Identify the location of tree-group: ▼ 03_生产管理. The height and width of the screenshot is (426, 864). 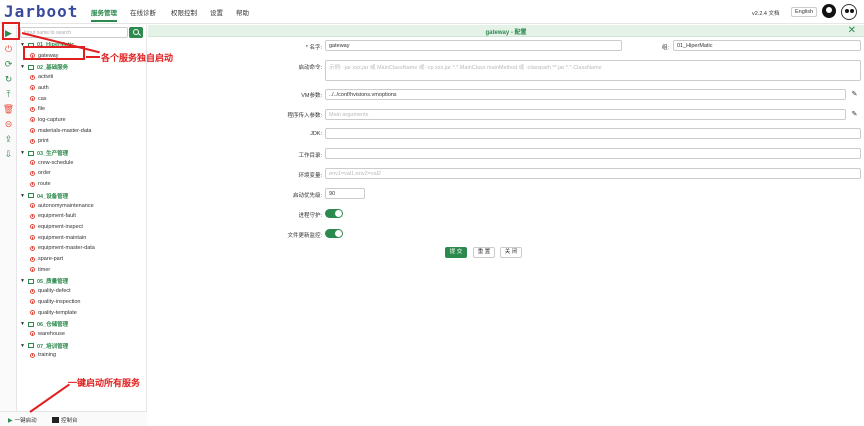
(44, 153).